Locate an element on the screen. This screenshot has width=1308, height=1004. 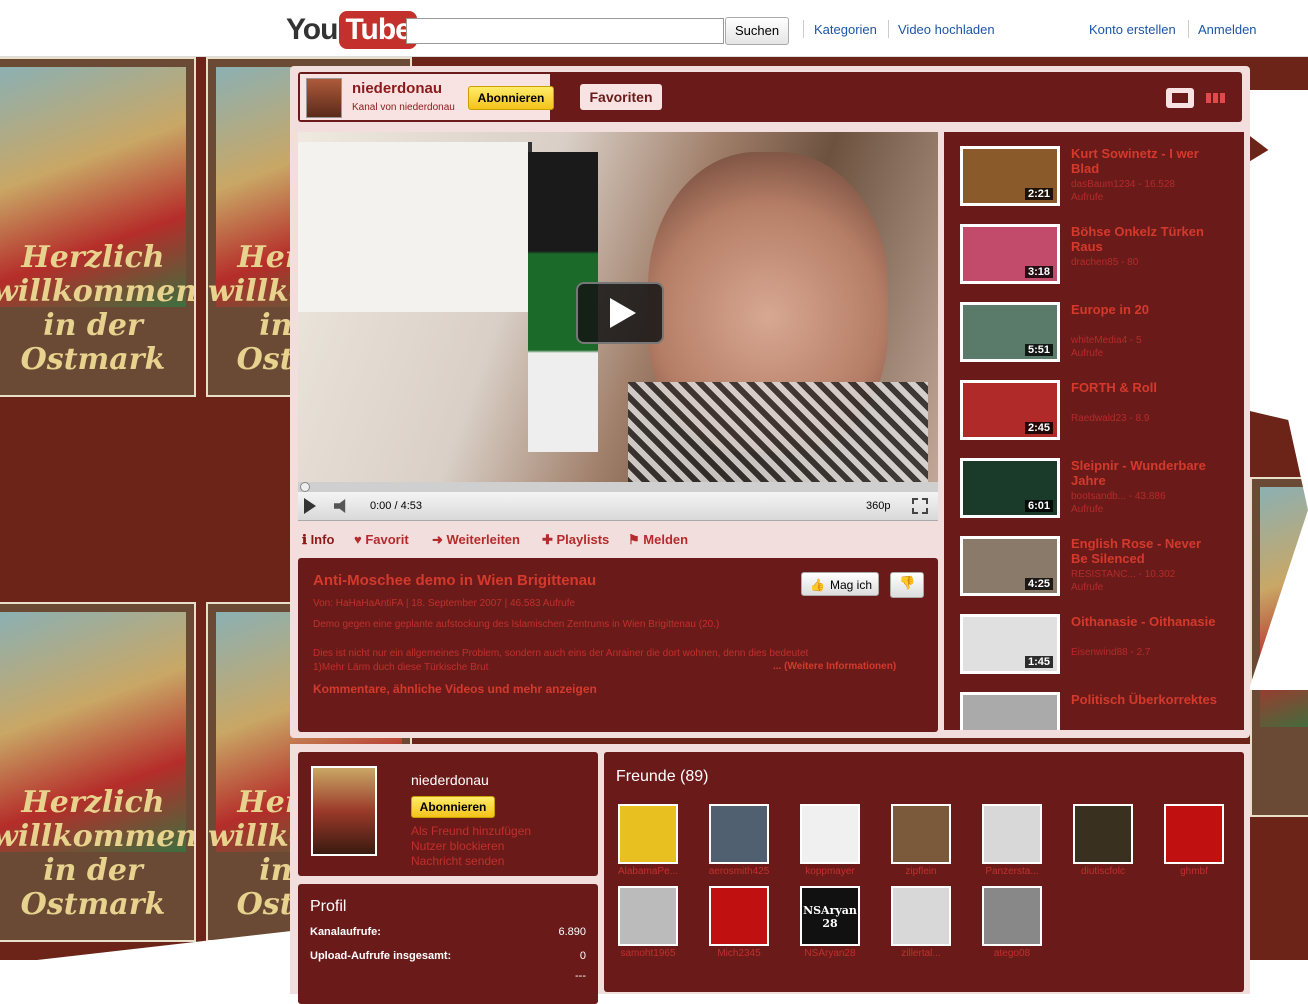
playlists-button: ✚ Playlists is located at coordinates (575, 540).